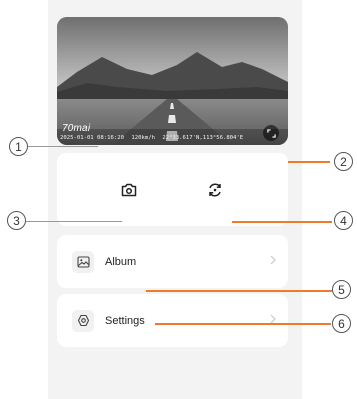 The width and height of the screenshot is (357, 399). I want to click on chevron-right-icon, so click(273, 260).